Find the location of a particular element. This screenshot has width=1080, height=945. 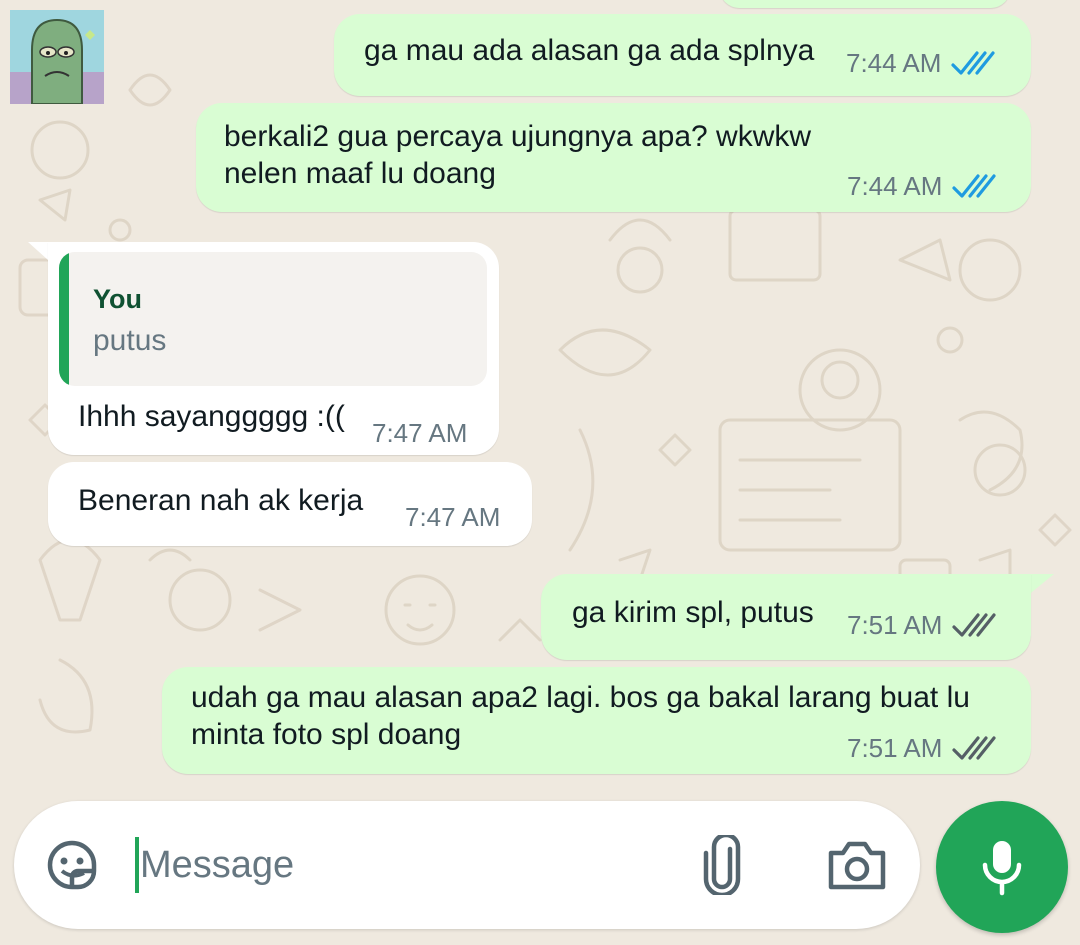

sticker-button is located at coordinates (72, 865).